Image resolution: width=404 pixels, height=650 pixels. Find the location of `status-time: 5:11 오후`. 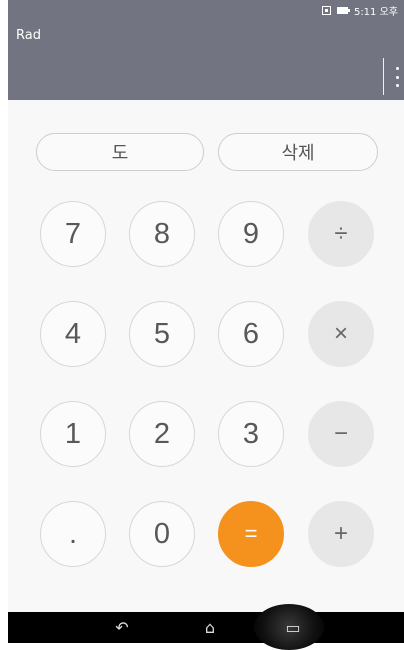

status-time: 5:11 오후 is located at coordinates (375, 12).